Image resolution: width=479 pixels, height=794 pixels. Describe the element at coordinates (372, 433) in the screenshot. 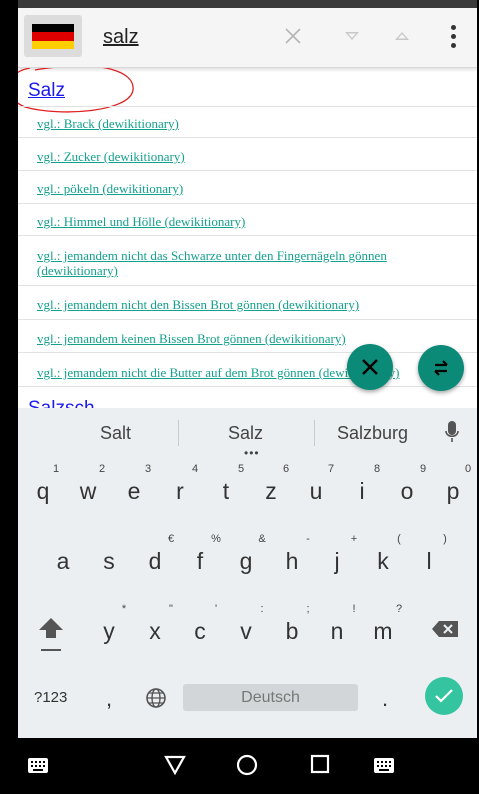

I see `suggestion: Salzburg` at that location.